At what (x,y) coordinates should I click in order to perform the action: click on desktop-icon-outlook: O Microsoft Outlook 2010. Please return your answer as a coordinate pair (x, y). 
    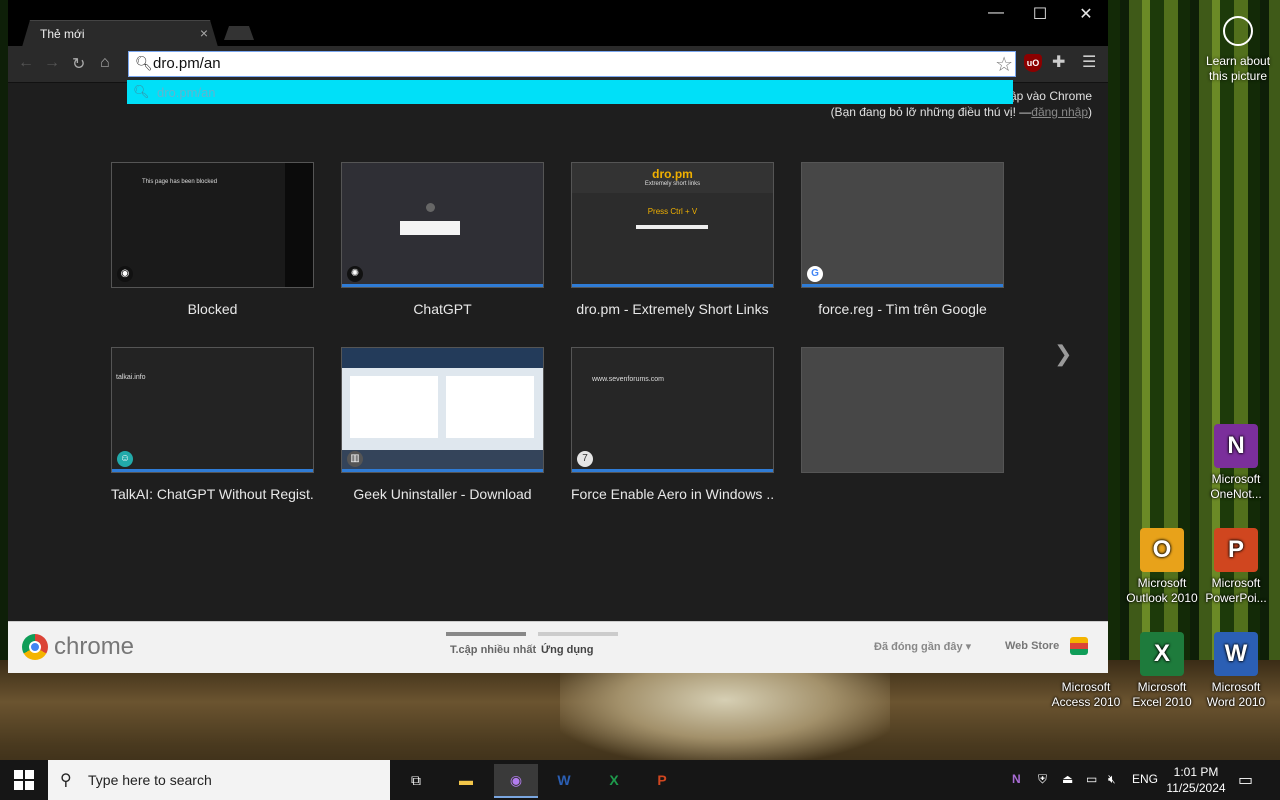
    Looking at the image, I should click on (1162, 567).